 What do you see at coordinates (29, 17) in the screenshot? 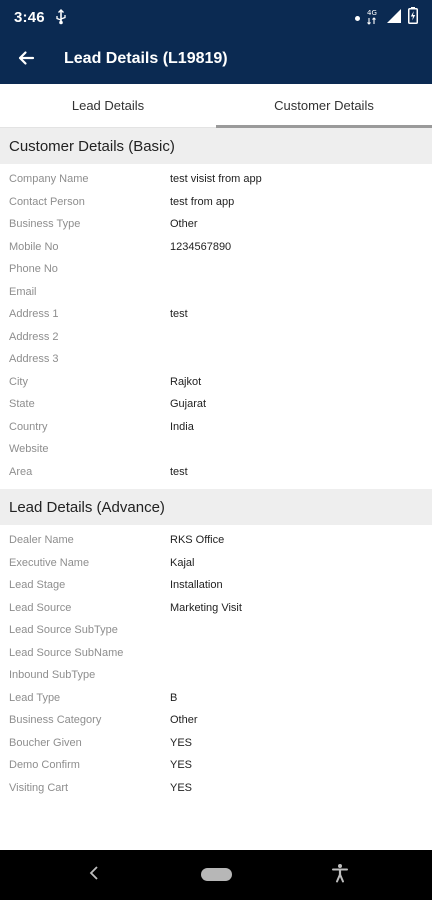
I see `status-time: 3:46` at bounding box center [29, 17].